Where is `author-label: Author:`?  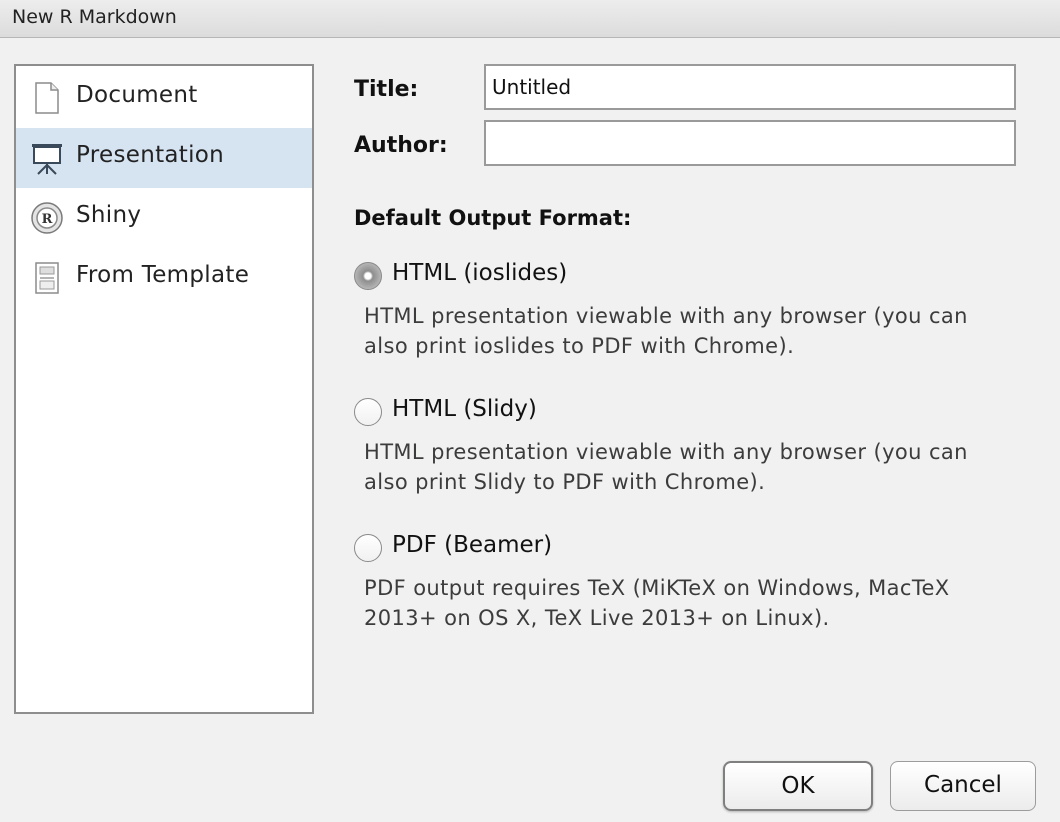 author-label: Author: is located at coordinates (401, 145).